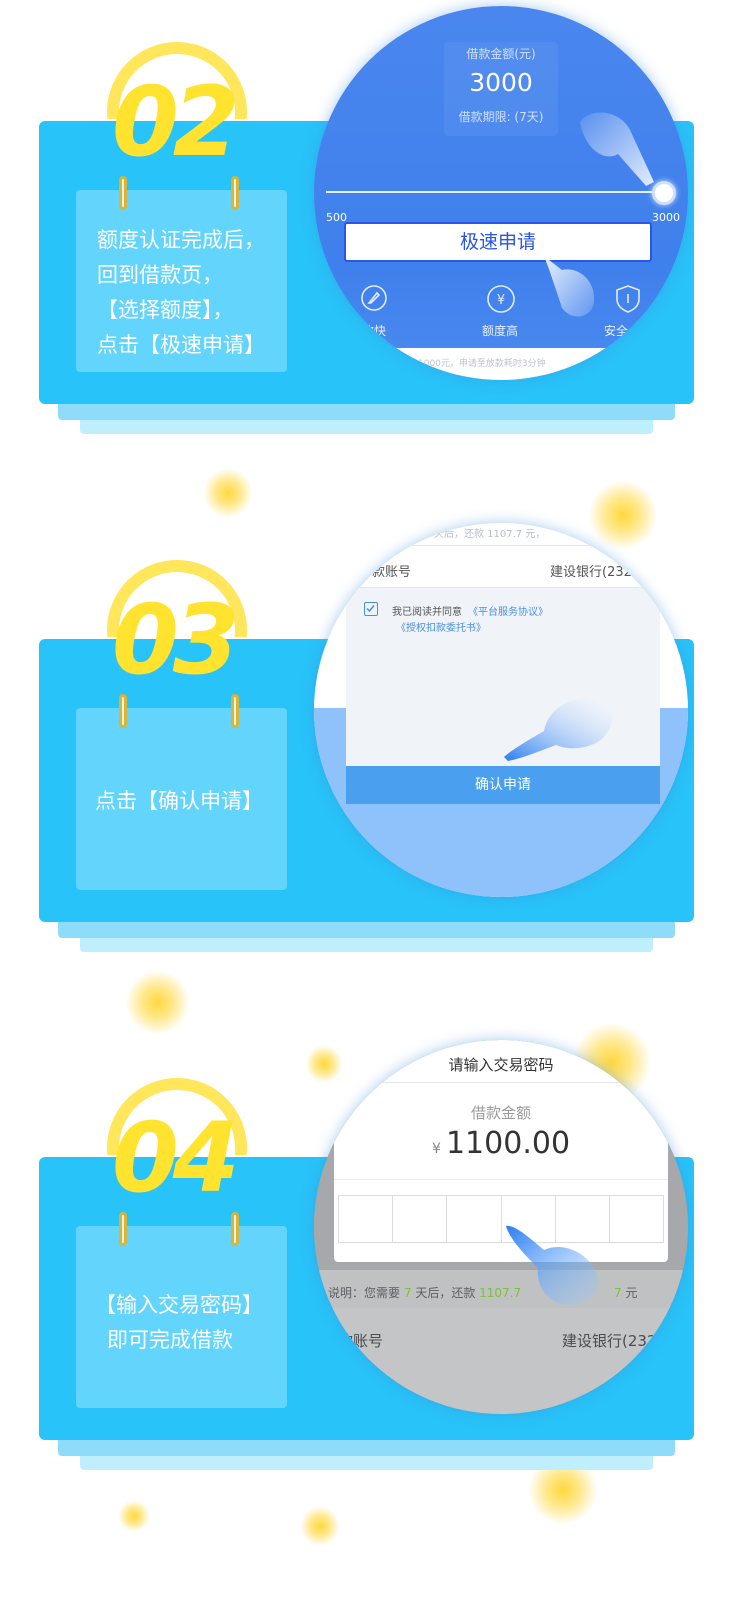  Describe the element at coordinates (501, 1065) in the screenshot. I see `dialog-title: 请输入交易密码` at that location.